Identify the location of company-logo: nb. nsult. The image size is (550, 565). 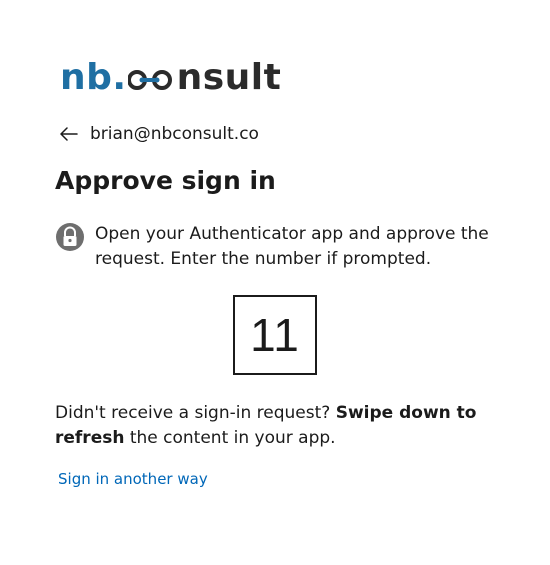
(170, 78).